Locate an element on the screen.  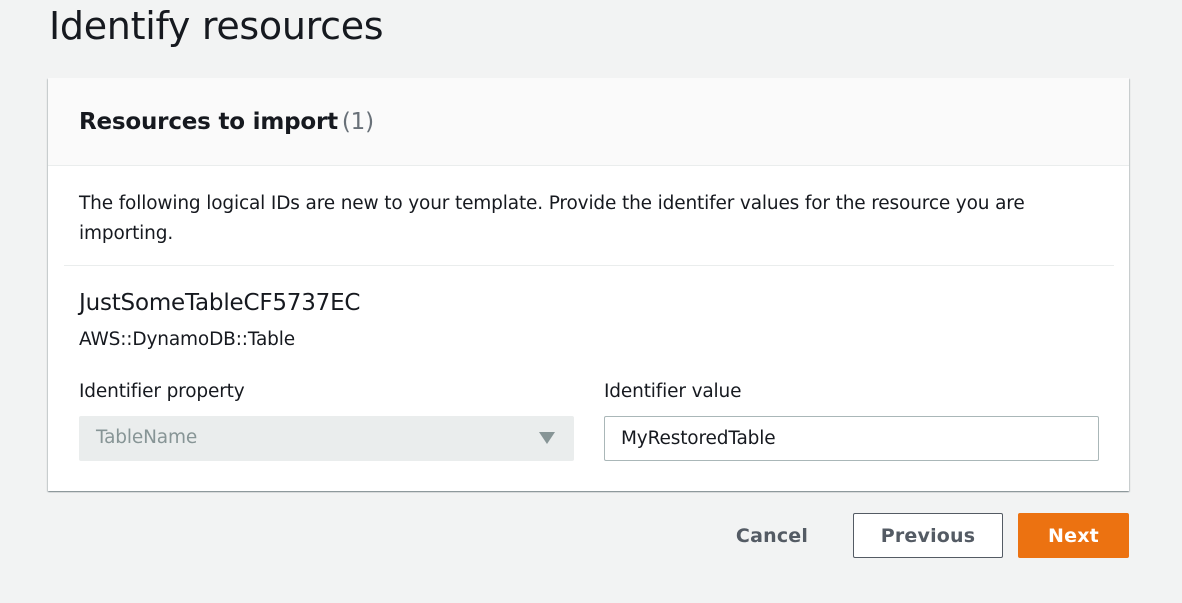
cancel-button: Cancel is located at coordinates (772, 535).